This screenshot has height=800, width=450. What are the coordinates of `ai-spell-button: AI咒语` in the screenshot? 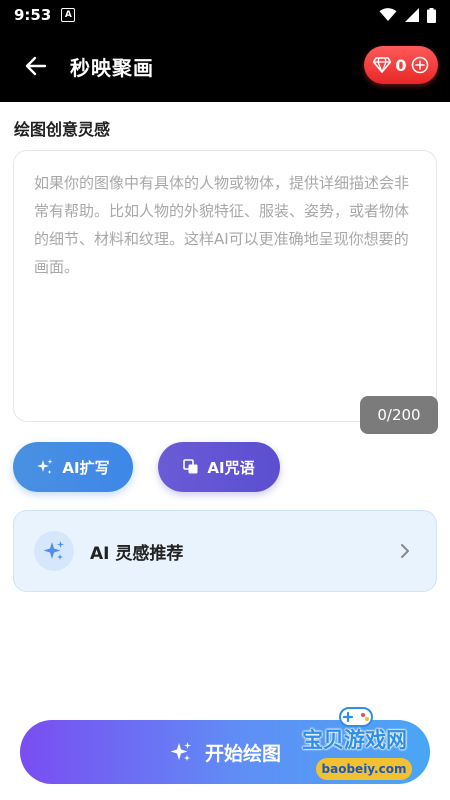 It's located at (219, 467).